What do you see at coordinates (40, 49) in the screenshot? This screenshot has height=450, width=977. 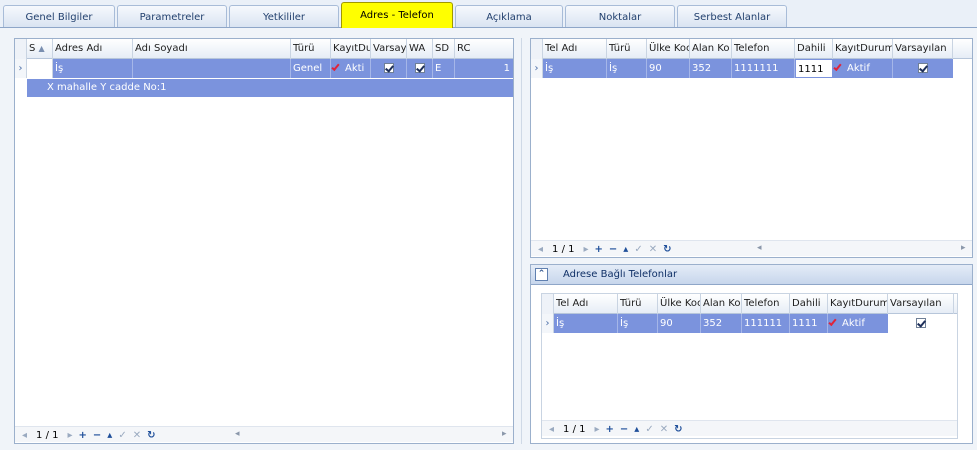 I see `column-header-s: S ▲` at bounding box center [40, 49].